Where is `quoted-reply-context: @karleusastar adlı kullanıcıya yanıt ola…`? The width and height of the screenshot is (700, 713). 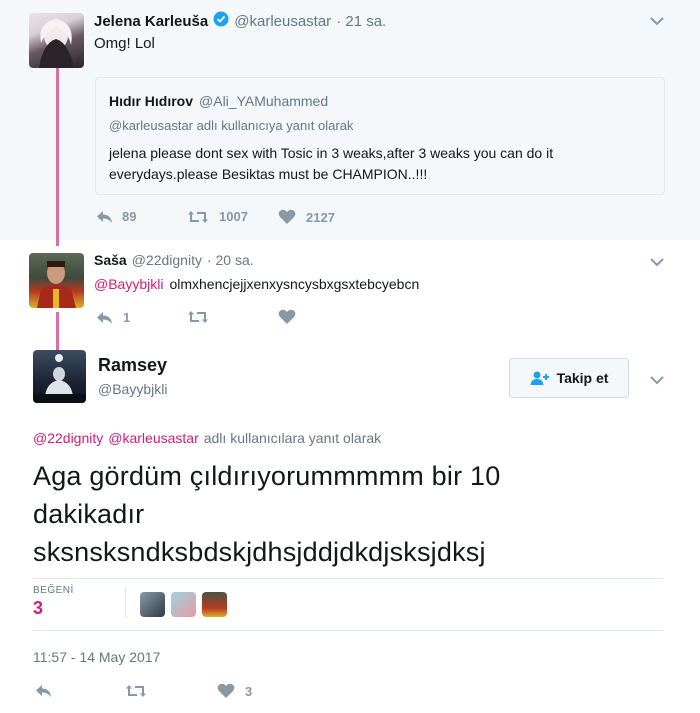
quoted-reply-context: @karleusastar adlı kullanıcıya yanıt ola… is located at coordinates (231, 125).